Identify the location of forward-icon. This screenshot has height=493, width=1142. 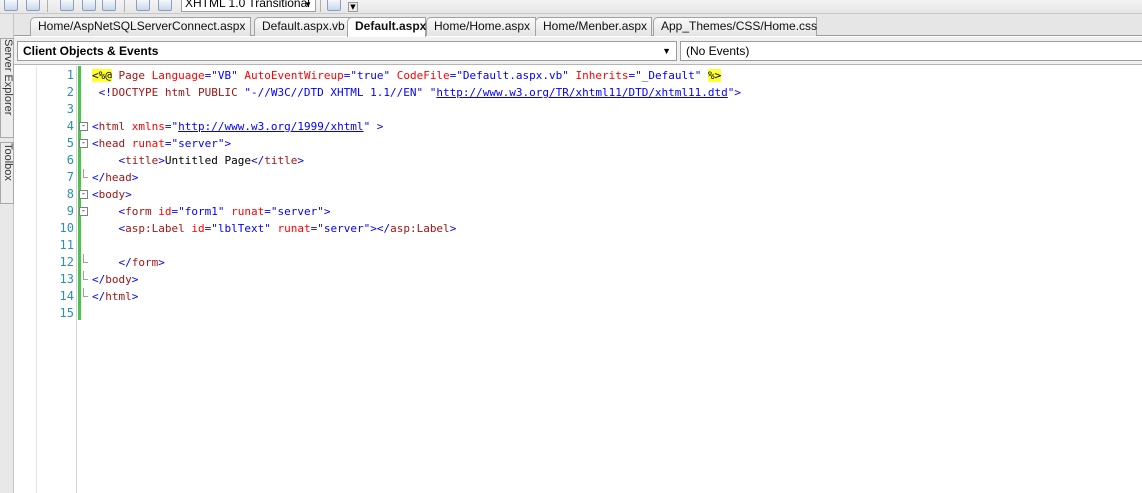
(33, 5).